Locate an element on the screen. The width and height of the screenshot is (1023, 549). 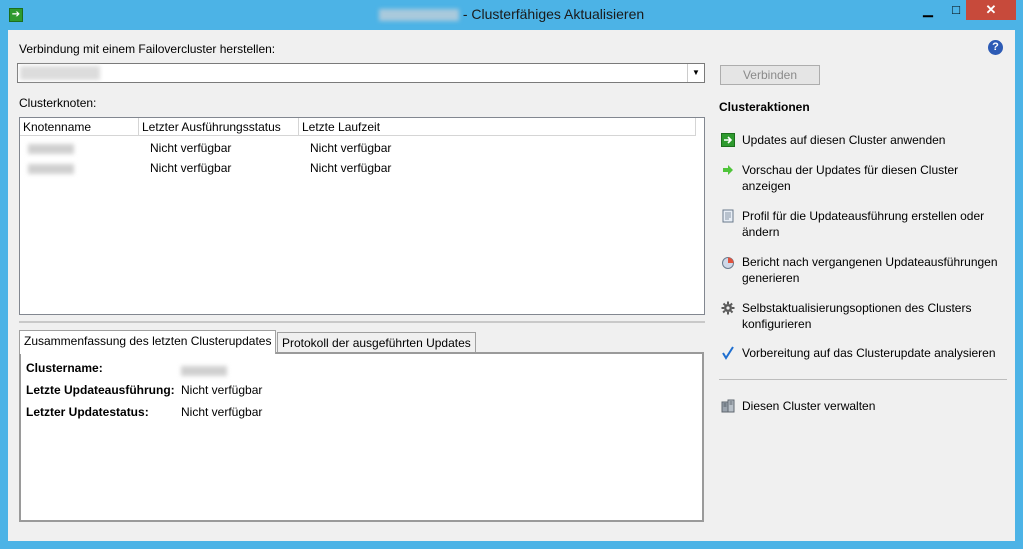
report-chart-icon is located at coordinates (728, 263).